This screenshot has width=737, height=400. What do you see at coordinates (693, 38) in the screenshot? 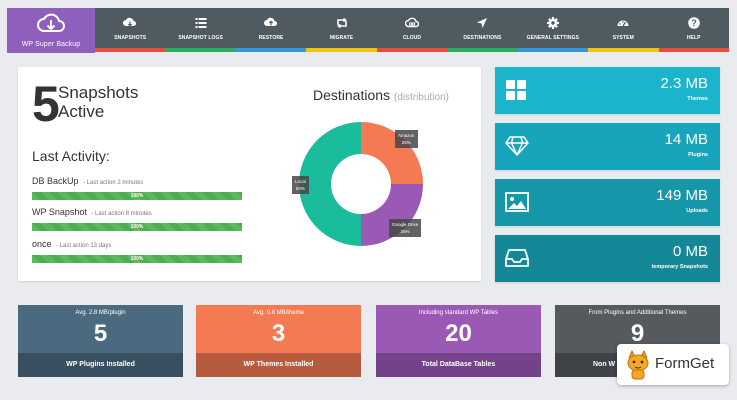
I see `nav-label-help: HELP` at bounding box center [693, 38].